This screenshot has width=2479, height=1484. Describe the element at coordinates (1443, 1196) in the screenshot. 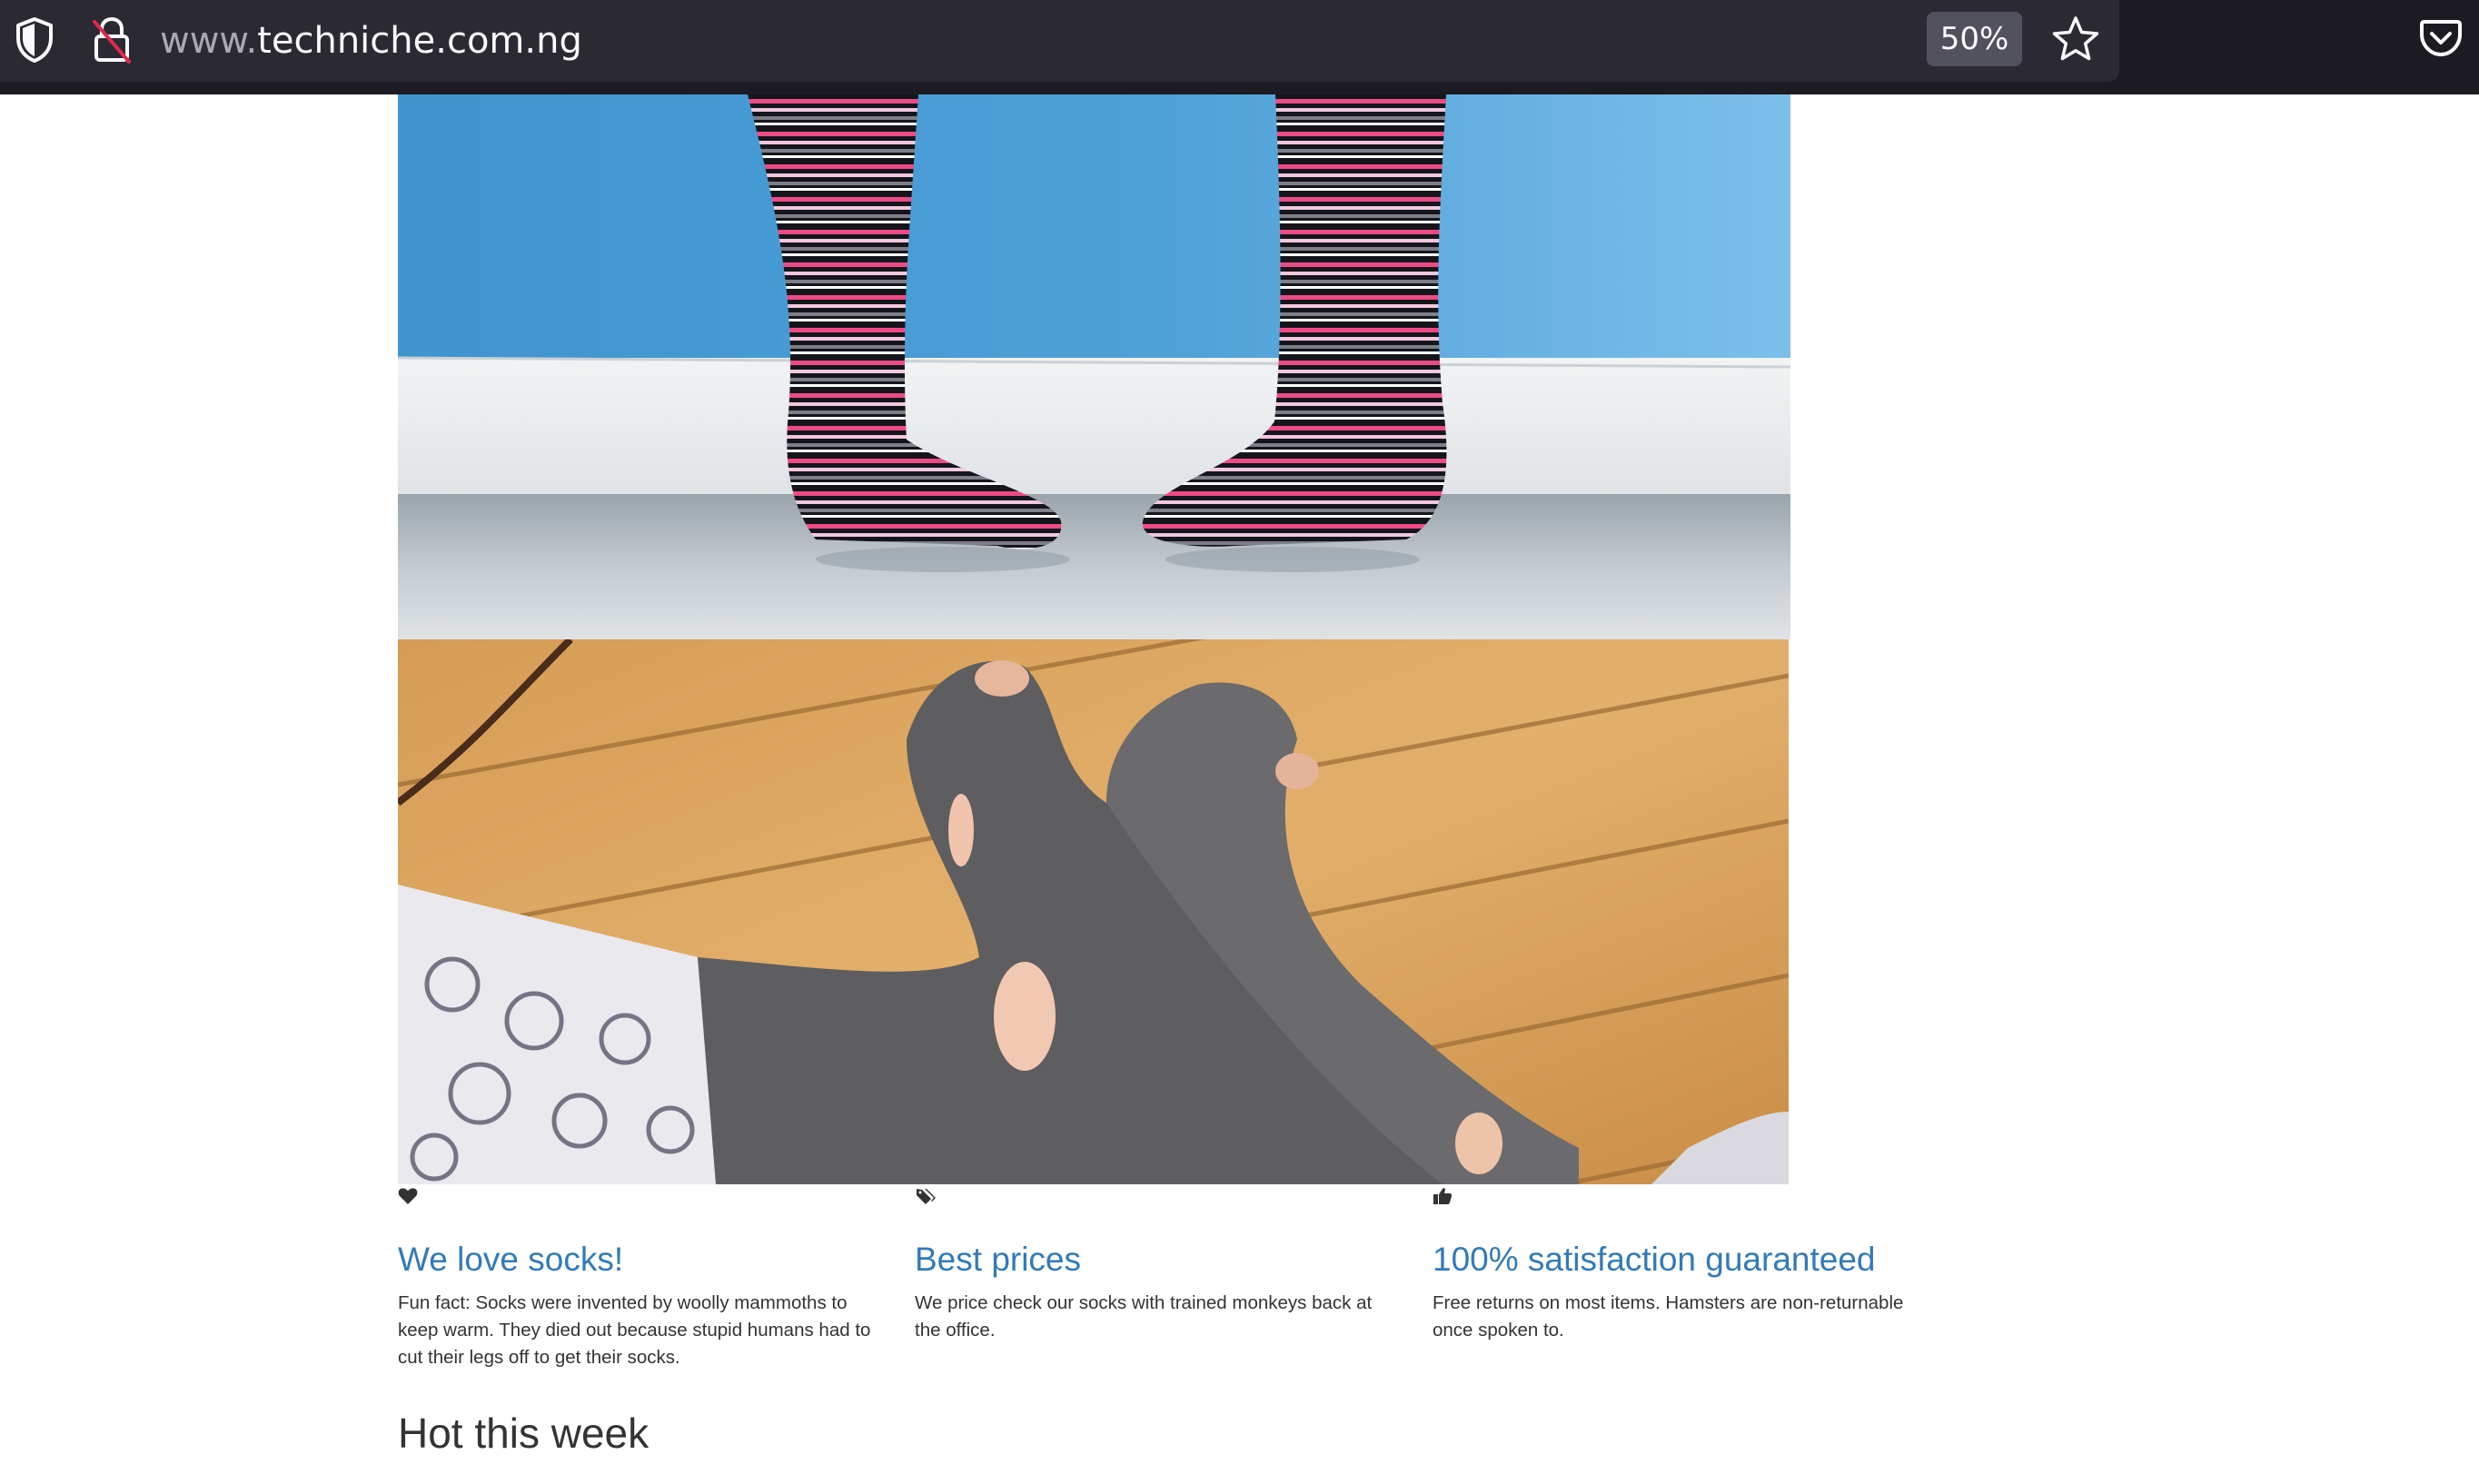

I see `thumbs-up-icon` at that location.